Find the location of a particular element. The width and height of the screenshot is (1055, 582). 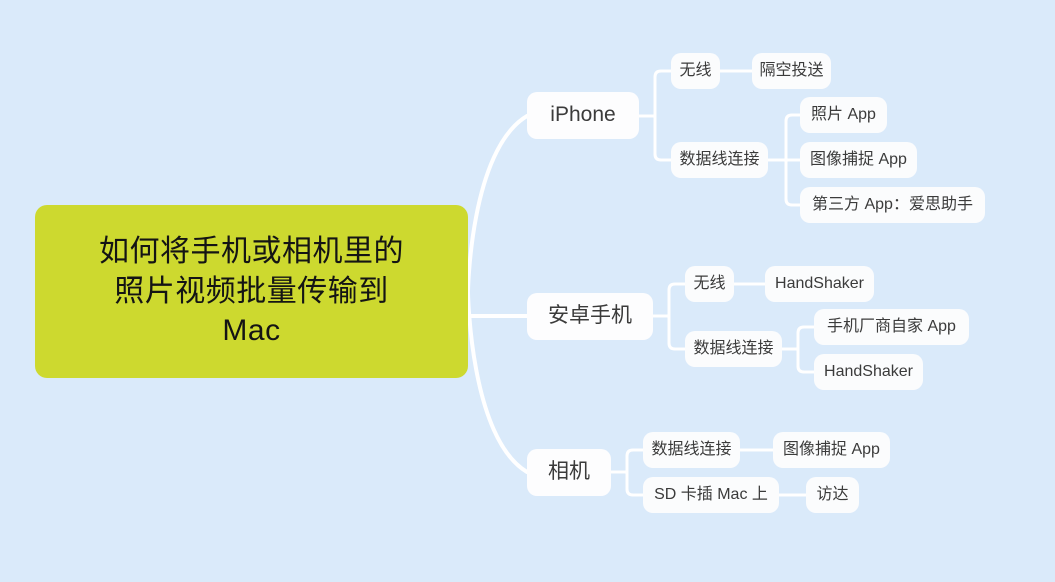

sub-node-android-cable: 数据线连接 is located at coordinates (733, 349).